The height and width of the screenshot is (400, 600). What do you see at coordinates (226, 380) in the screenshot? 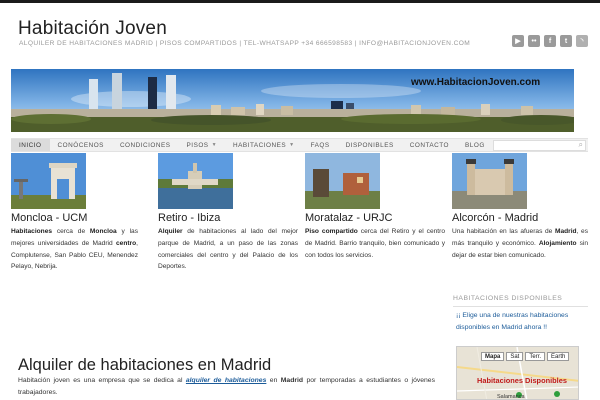
I see `alquiler-habitaciones-link: alquiler de habitaciones` at bounding box center [226, 380].